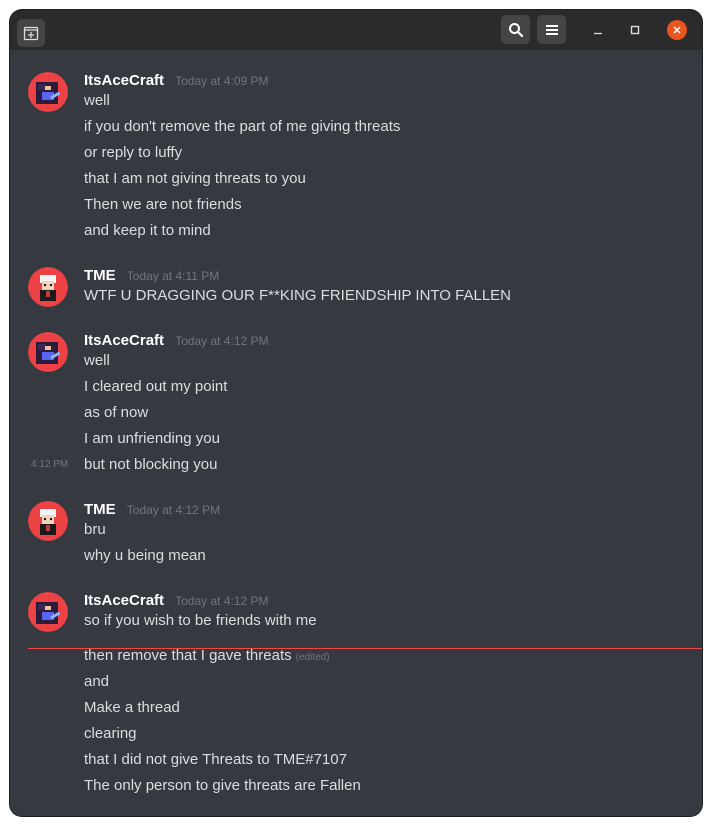 The width and height of the screenshot is (712, 826). What do you see at coordinates (163, 204) in the screenshot?
I see `message-line: Then we are not friends` at bounding box center [163, 204].